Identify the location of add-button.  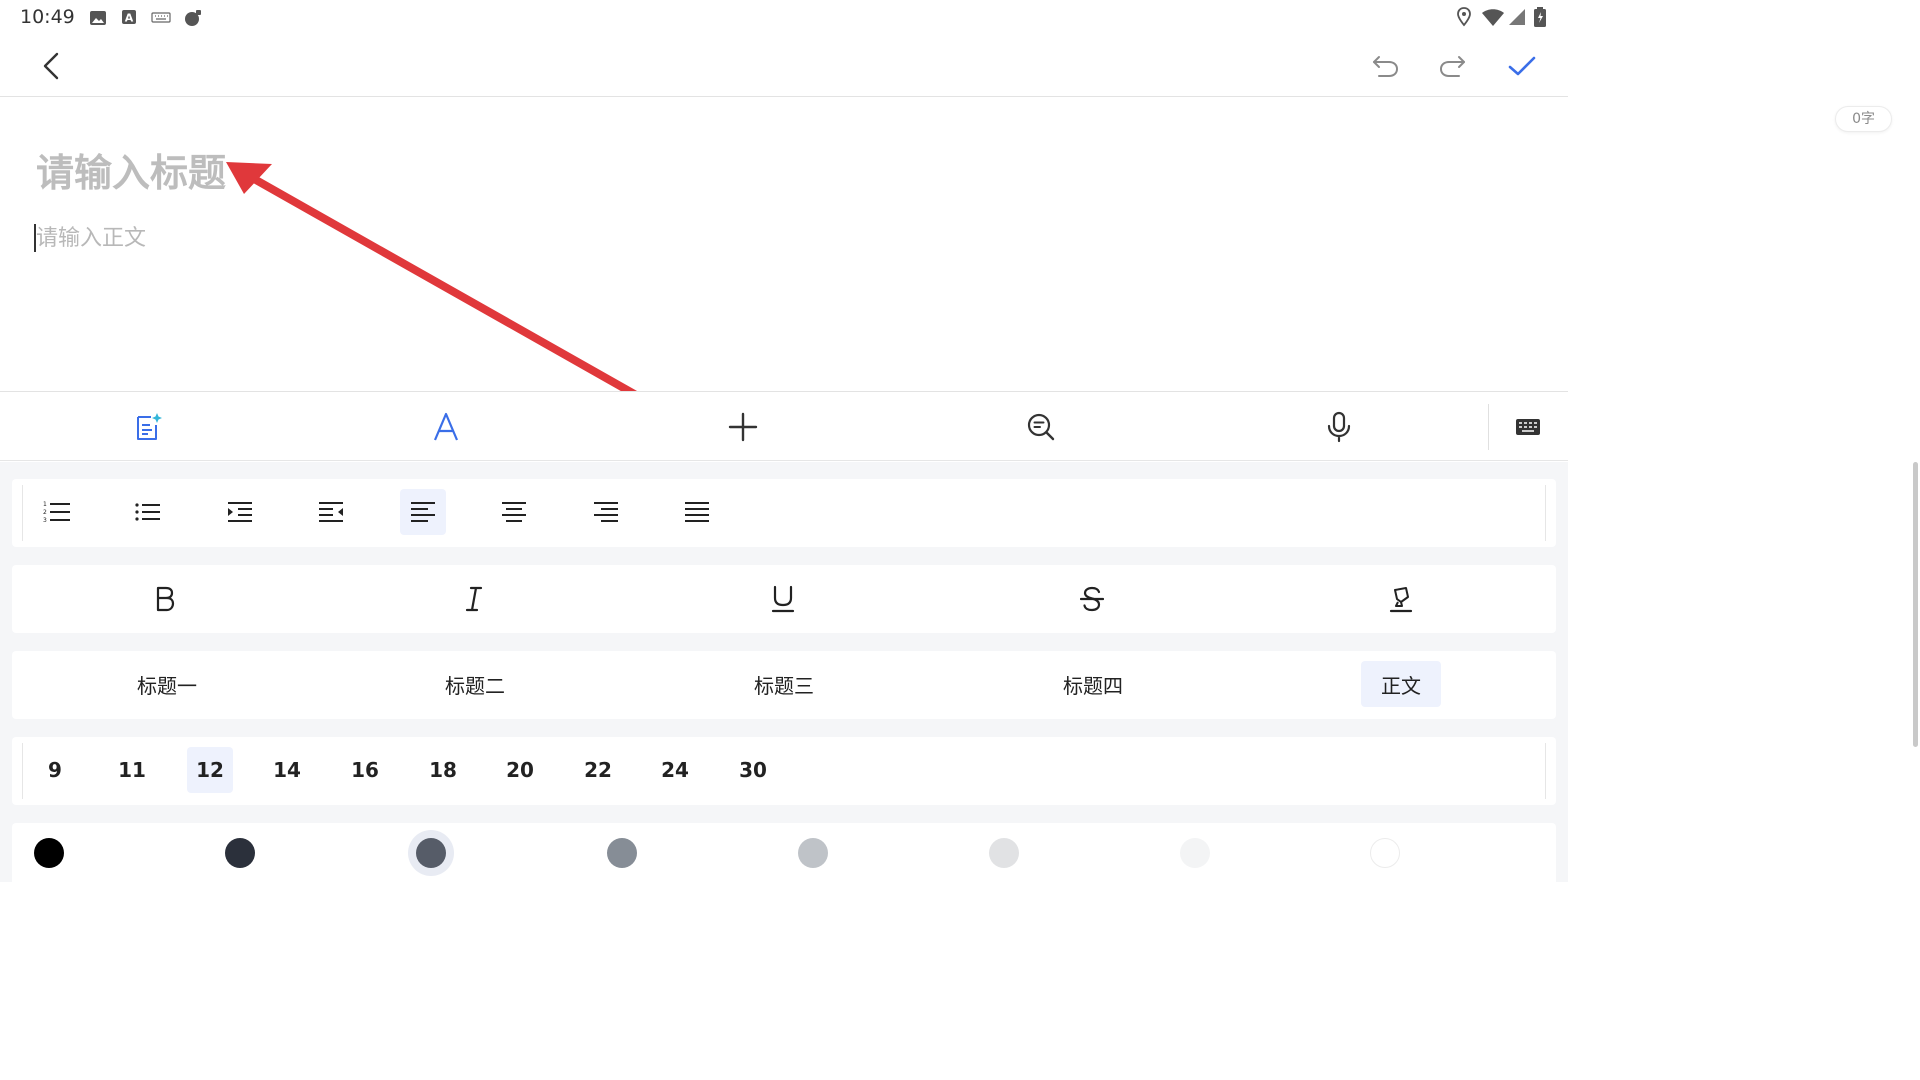
(743, 427).